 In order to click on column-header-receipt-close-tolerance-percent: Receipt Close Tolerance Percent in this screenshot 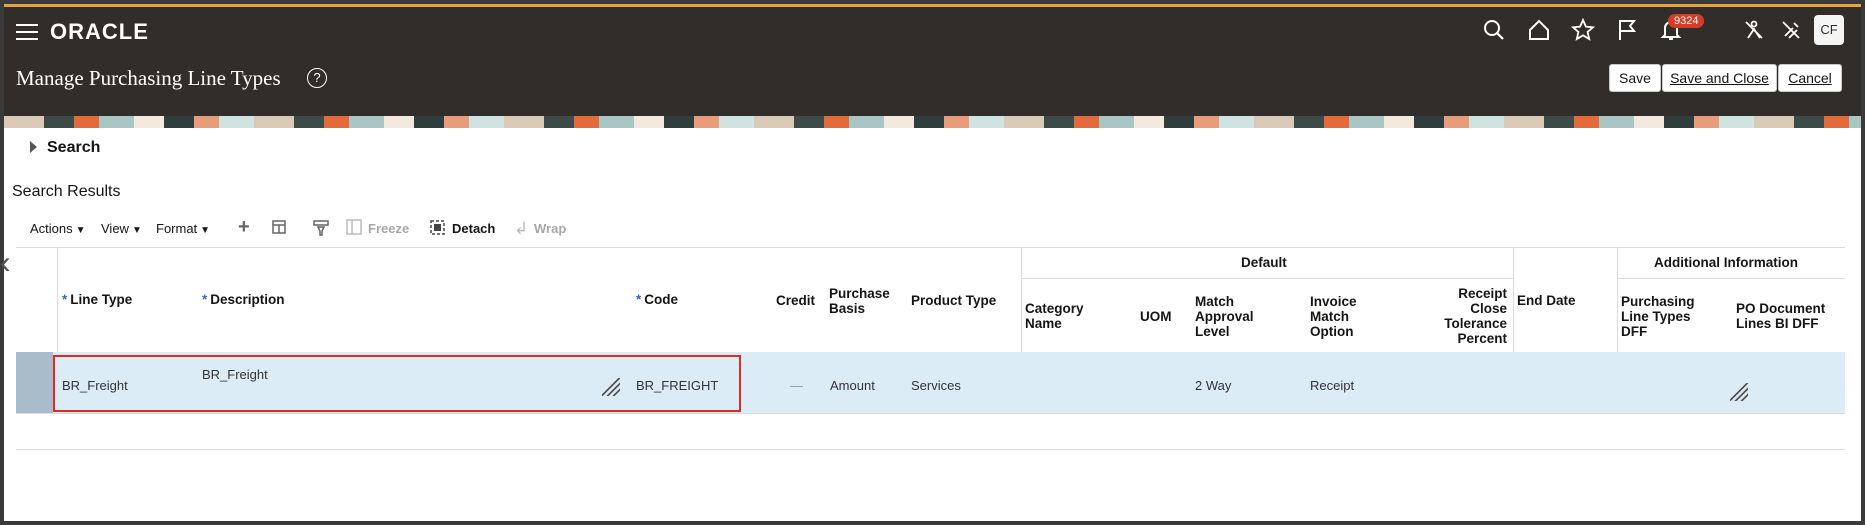, I will do `click(1470, 316)`.